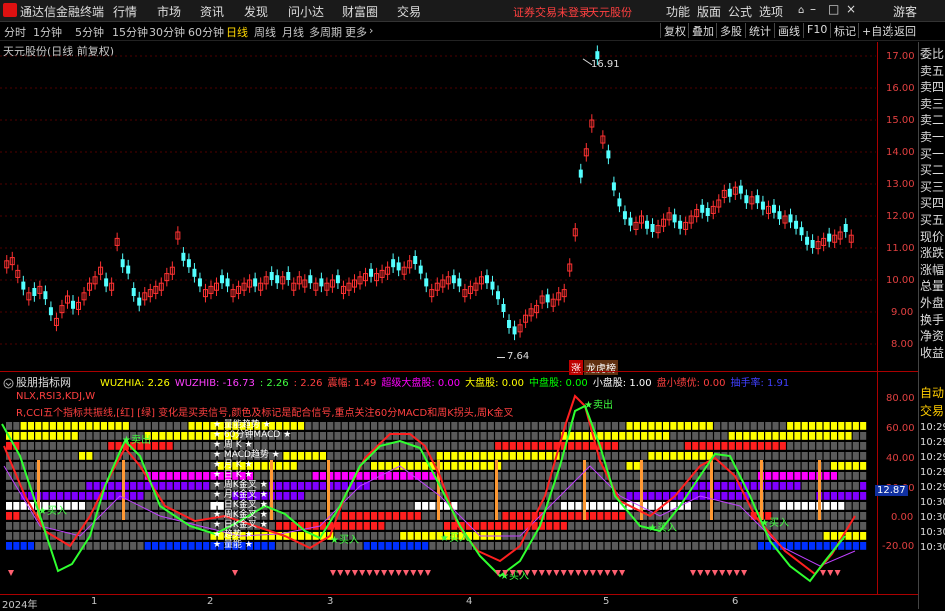  I want to click on indicator-menu-icon, so click(10, 381).